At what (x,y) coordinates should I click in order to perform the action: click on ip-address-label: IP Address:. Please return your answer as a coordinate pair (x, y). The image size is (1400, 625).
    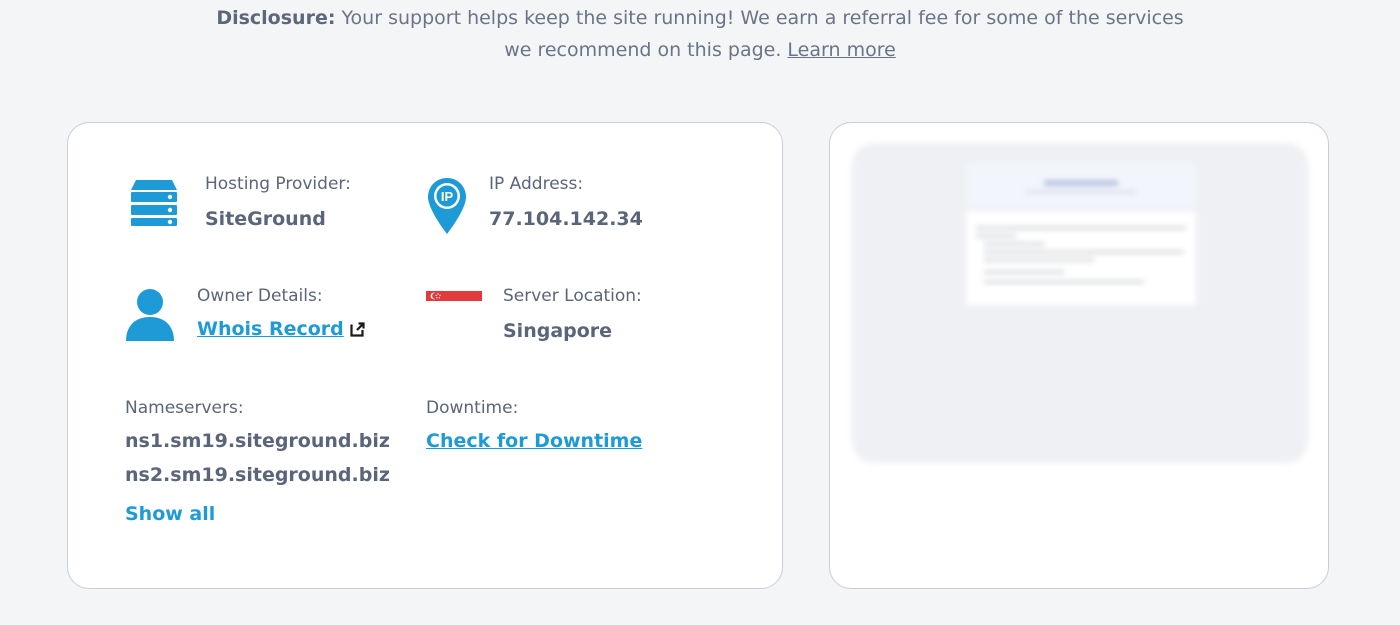
    Looking at the image, I should click on (536, 184).